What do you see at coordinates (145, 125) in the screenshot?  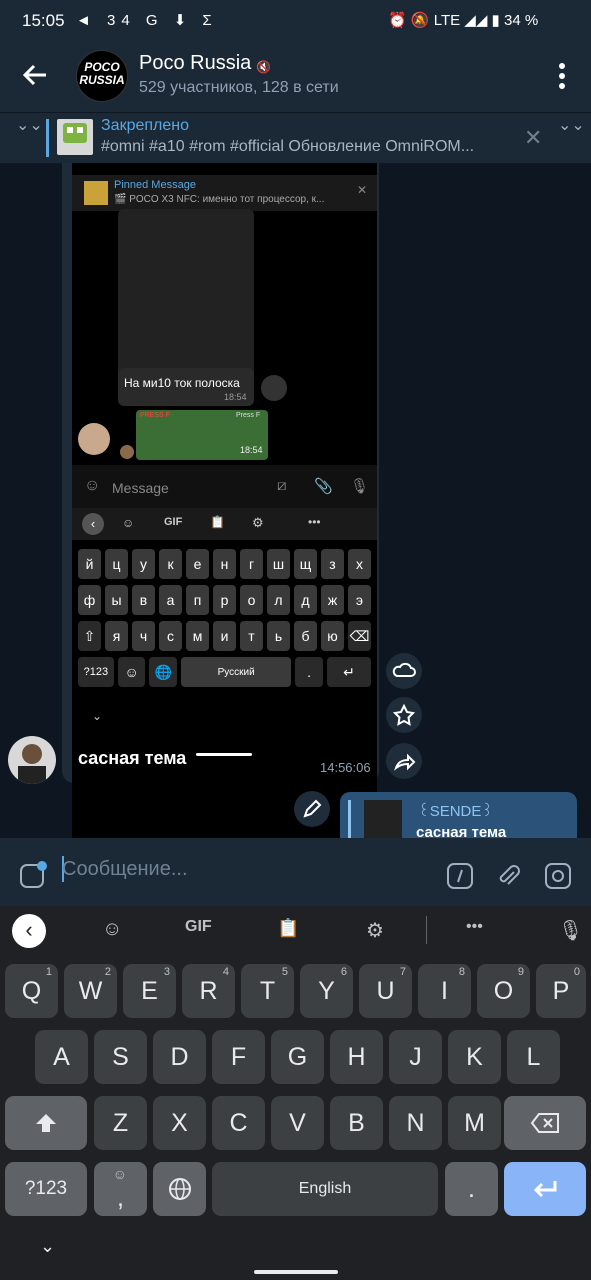 I see `pinned-label: Закреплено` at bounding box center [145, 125].